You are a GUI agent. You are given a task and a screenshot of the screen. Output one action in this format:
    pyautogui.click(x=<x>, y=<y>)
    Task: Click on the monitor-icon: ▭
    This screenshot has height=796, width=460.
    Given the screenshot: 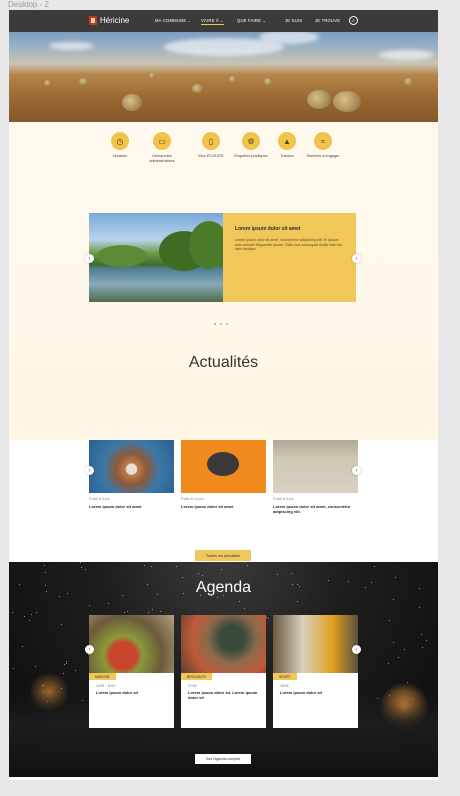 What is the action you would take?
    pyautogui.click(x=162, y=141)
    